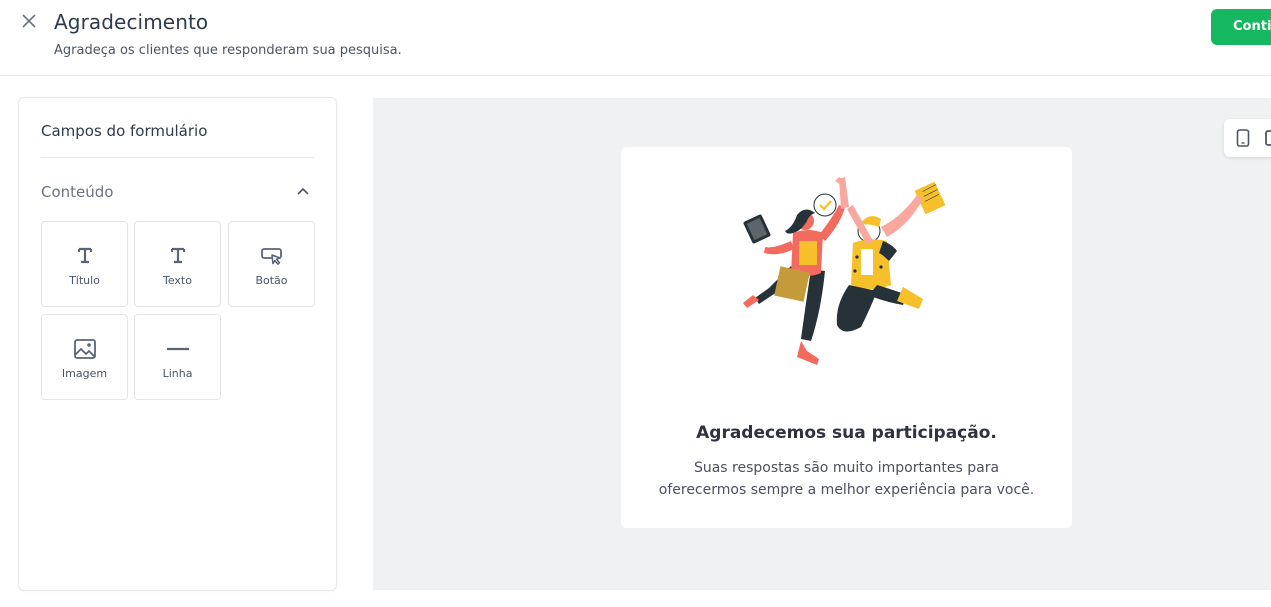 The width and height of the screenshot is (1271, 607). I want to click on tablet-icon, so click(1243, 138).